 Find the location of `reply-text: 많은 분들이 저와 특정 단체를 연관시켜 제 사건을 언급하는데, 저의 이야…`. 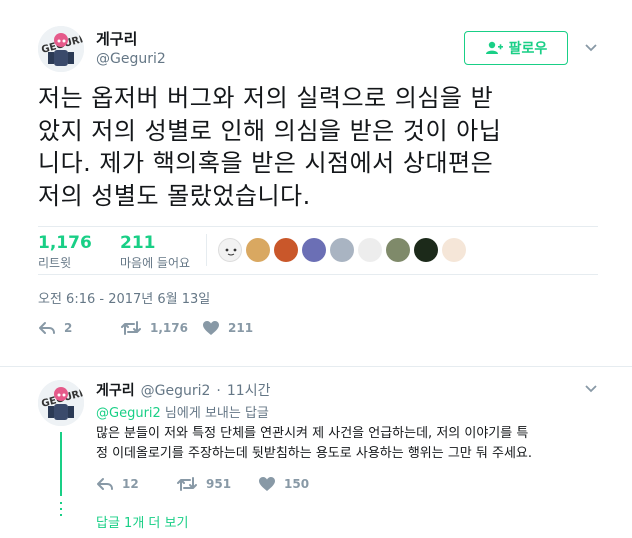

reply-text: 많은 분들이 저와 특정 단체를 연관시켜 제 사건을 언급하는데, 저의 이야… is located at coordinates (351, 444).